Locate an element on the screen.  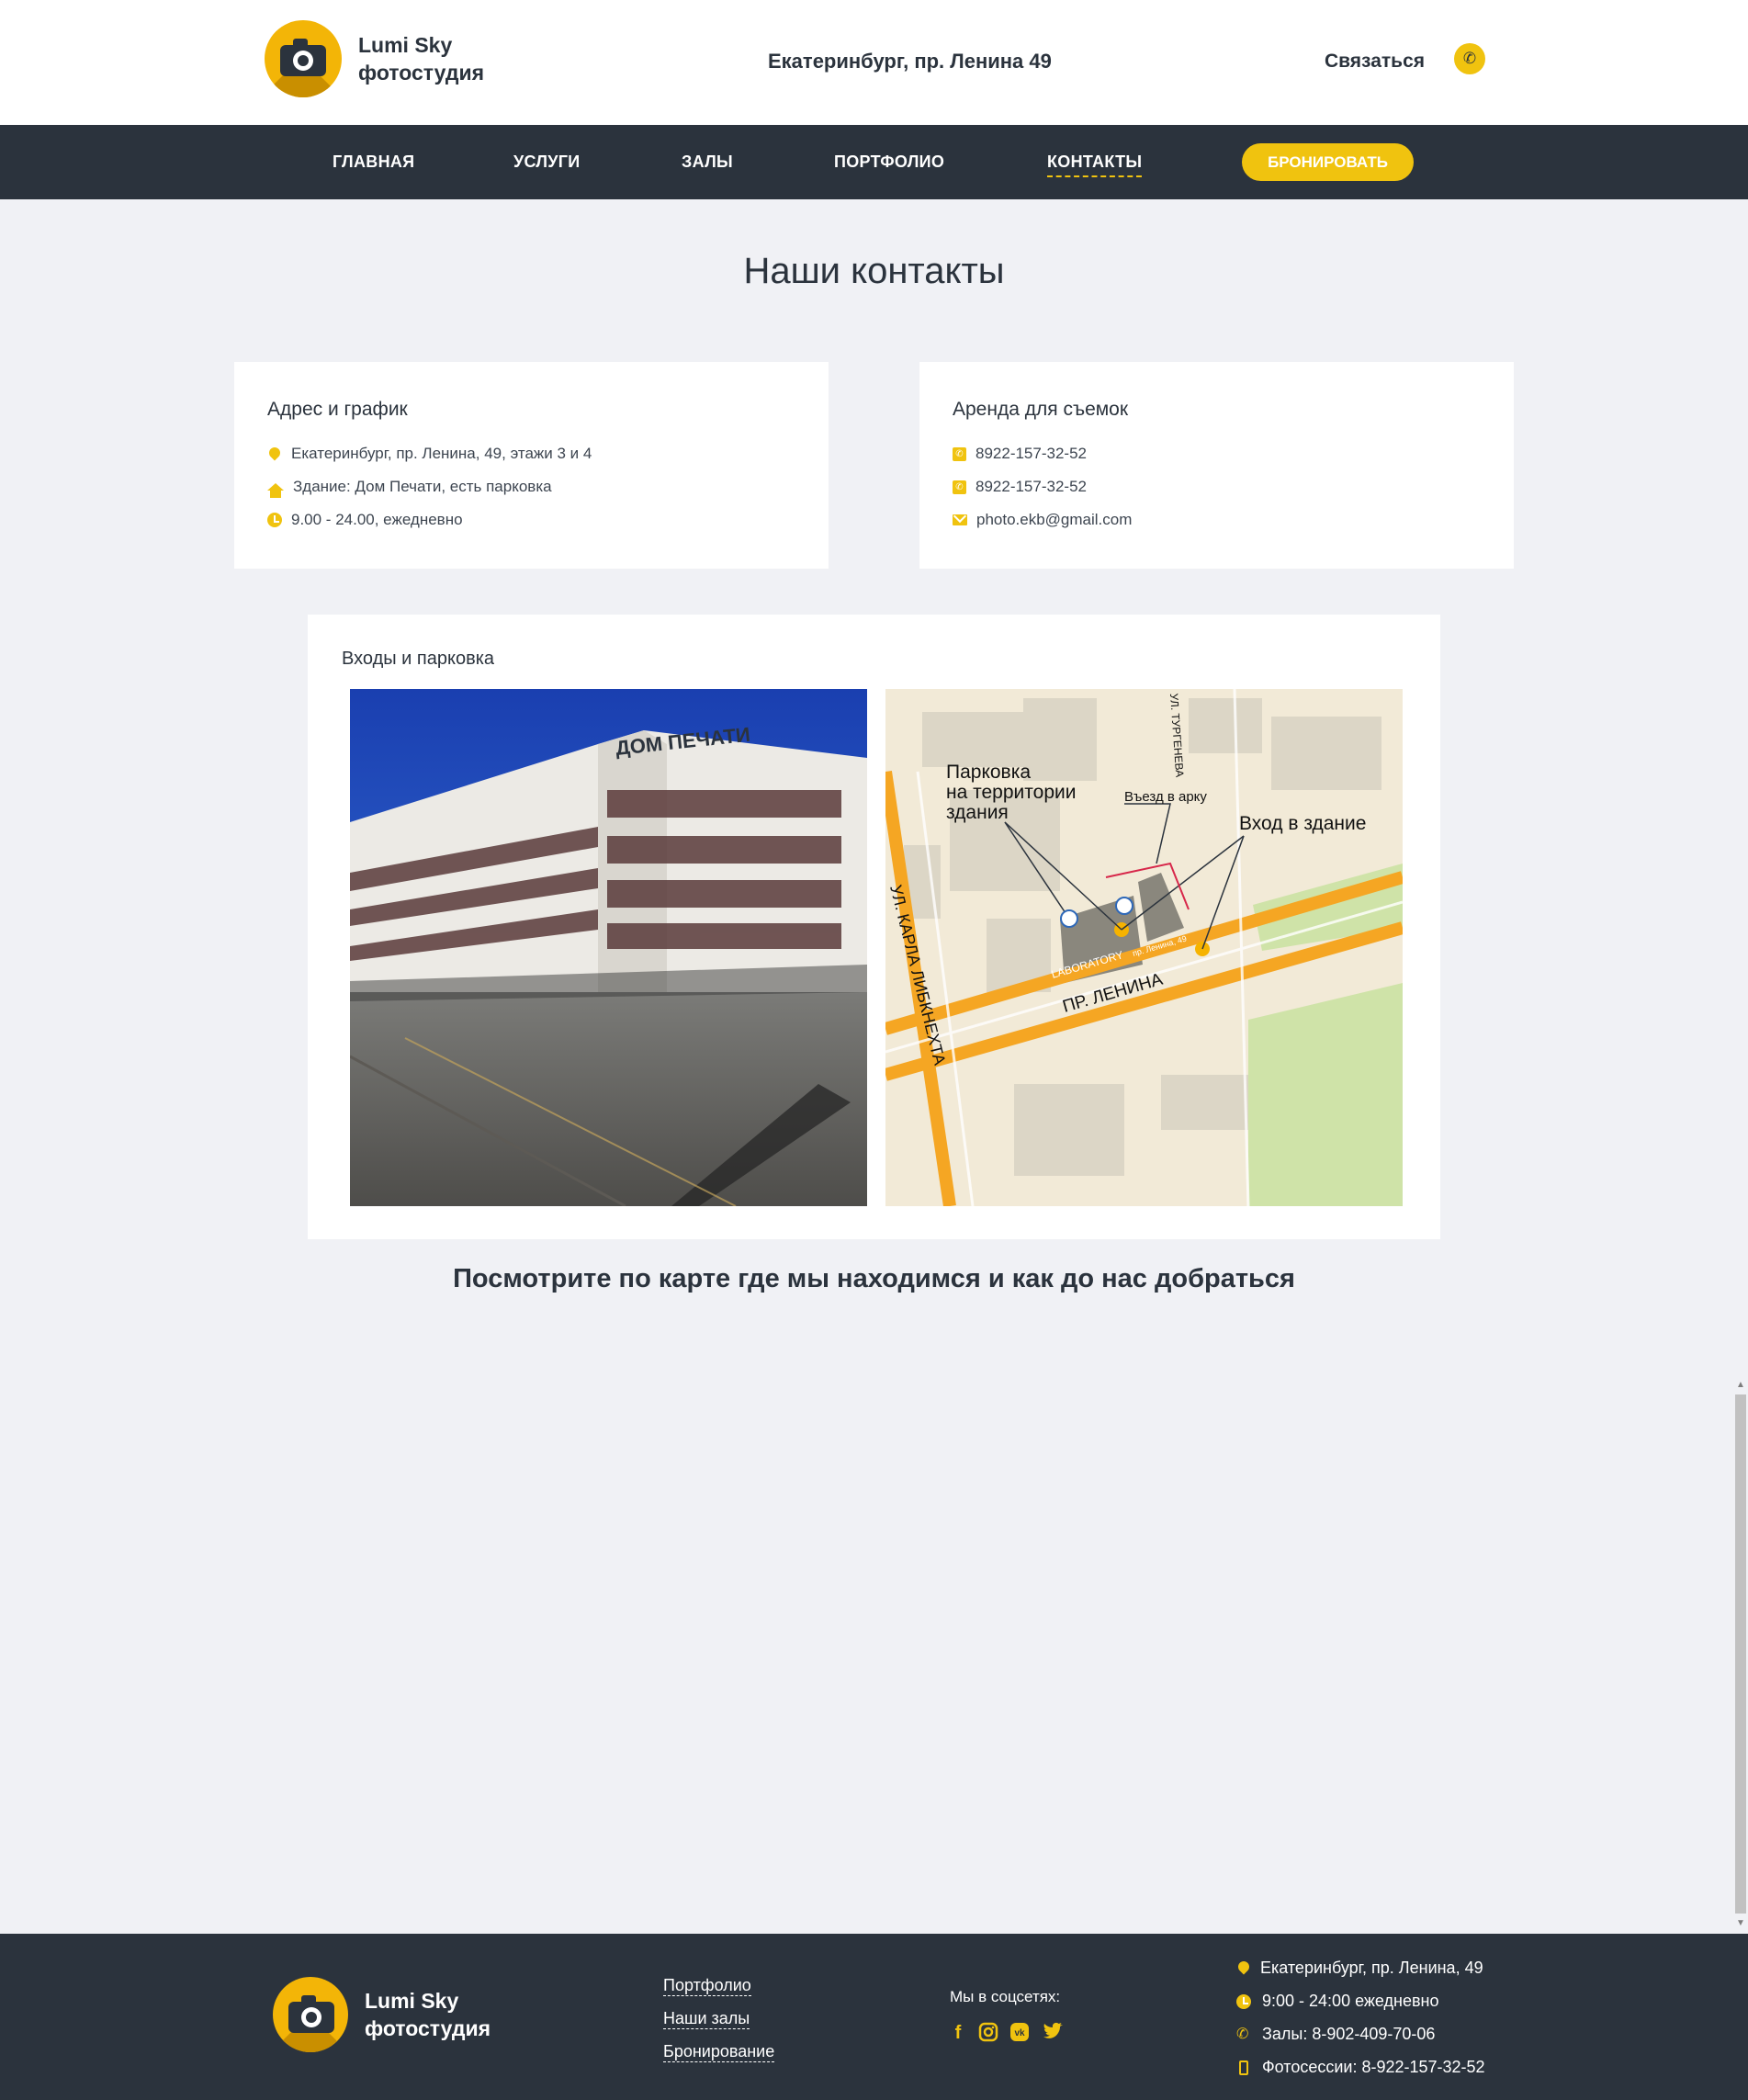
footer-logo-title: Lumi Sky is located at coordinates (412, 2001).